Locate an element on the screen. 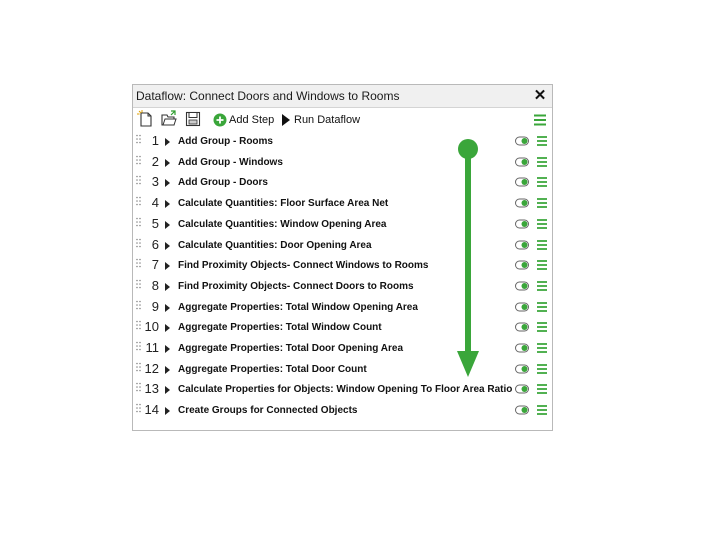  run-dataflow-label: Run Dataflow is located at coordinates (327, 120).